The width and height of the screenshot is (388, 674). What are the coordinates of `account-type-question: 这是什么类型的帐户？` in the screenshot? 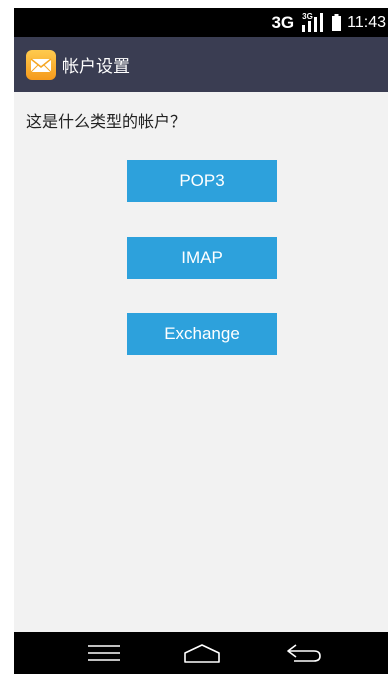 It's located at (106, 121).